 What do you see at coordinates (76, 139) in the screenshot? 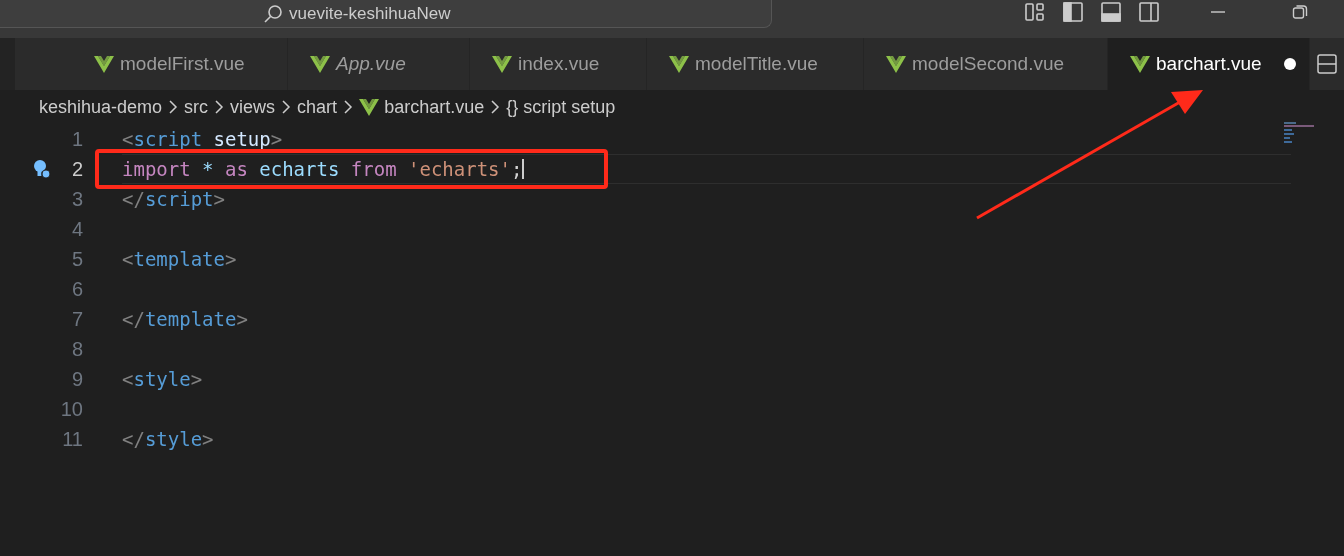
I see `line-number: 1` at bounding box center [76, 139].